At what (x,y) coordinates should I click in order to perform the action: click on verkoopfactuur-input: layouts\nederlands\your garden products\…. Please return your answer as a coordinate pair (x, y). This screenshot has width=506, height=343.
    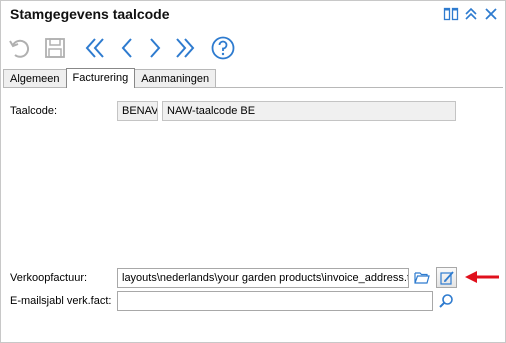
    Looking at the image, I should click on (263, 278).